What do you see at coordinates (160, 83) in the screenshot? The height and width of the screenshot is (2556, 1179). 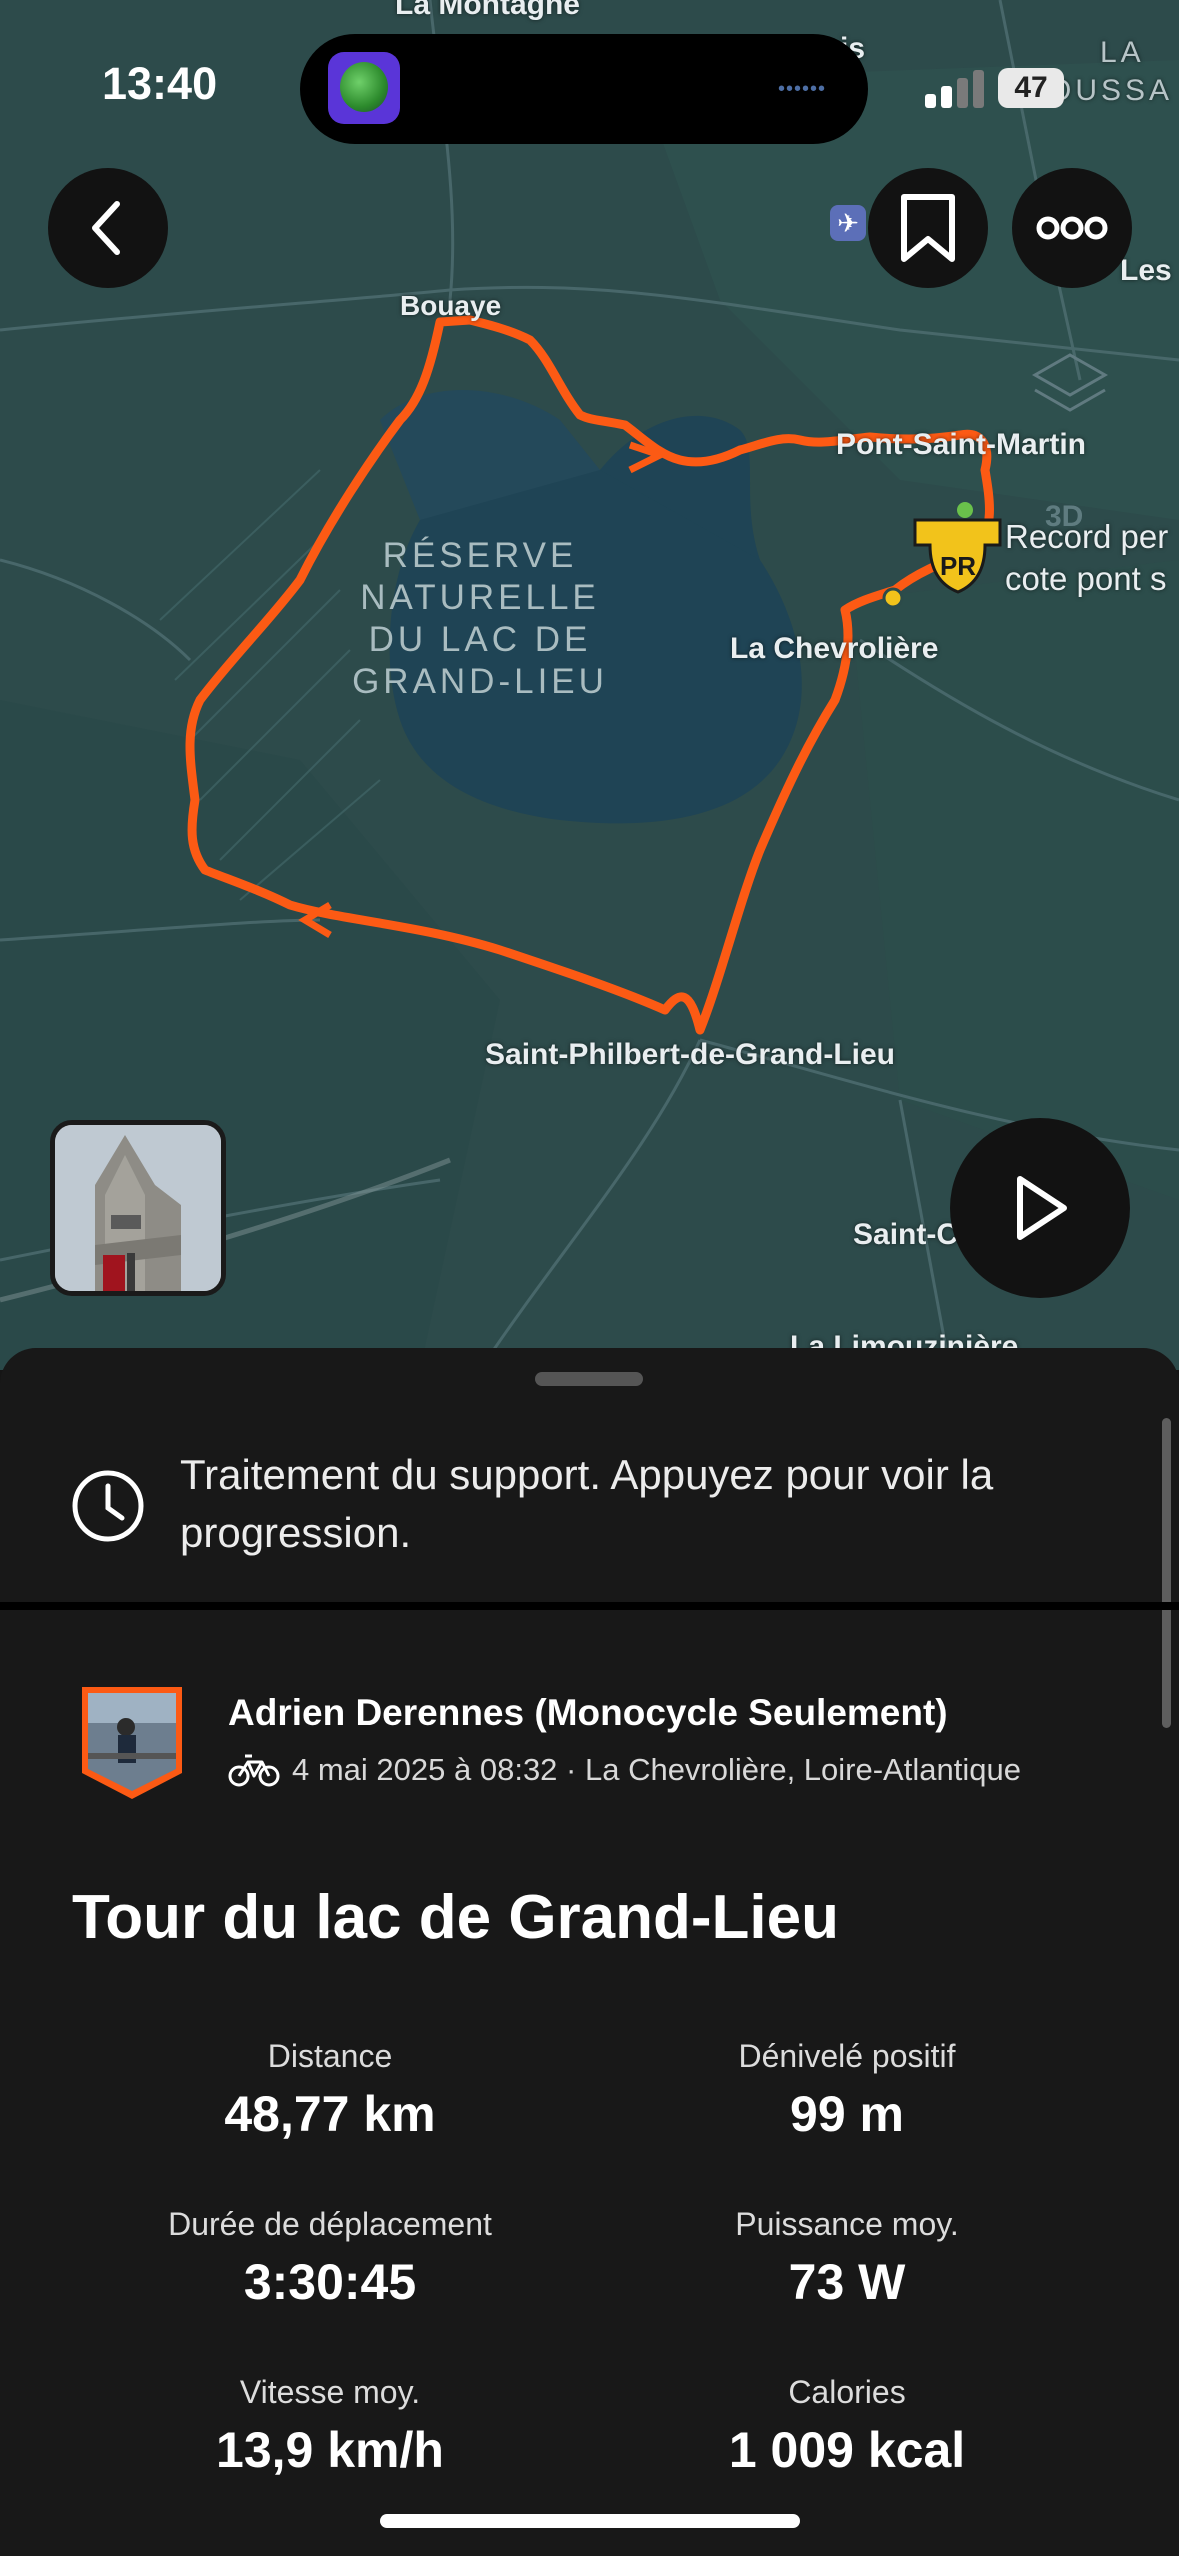 I see `status-time: 13:40` at bounding box center [160, 83].